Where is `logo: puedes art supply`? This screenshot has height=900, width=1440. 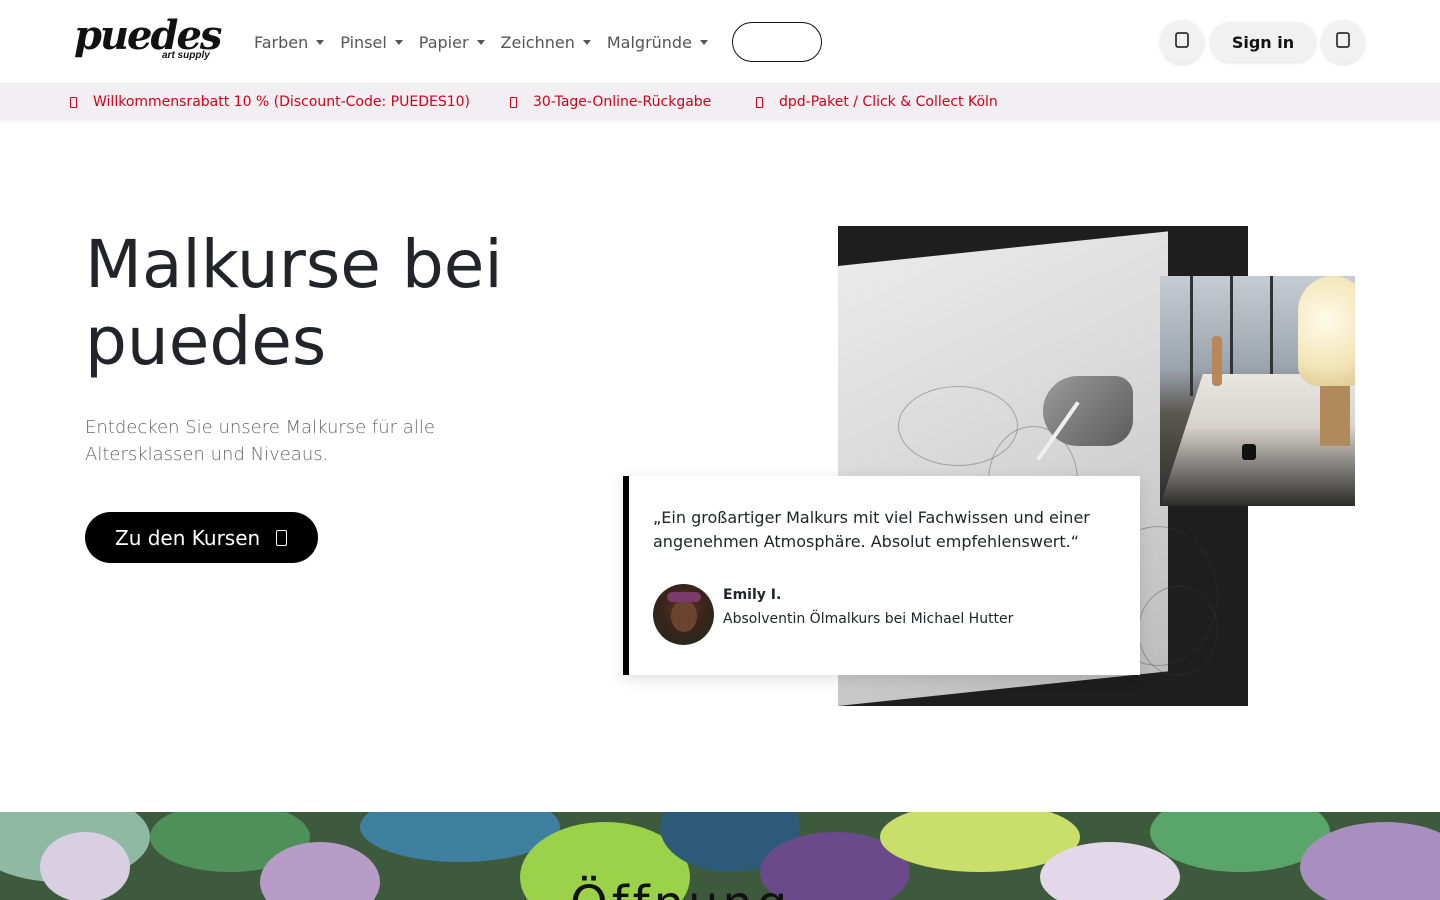
logo: puedes art supply is located at coordinates (148, 39).